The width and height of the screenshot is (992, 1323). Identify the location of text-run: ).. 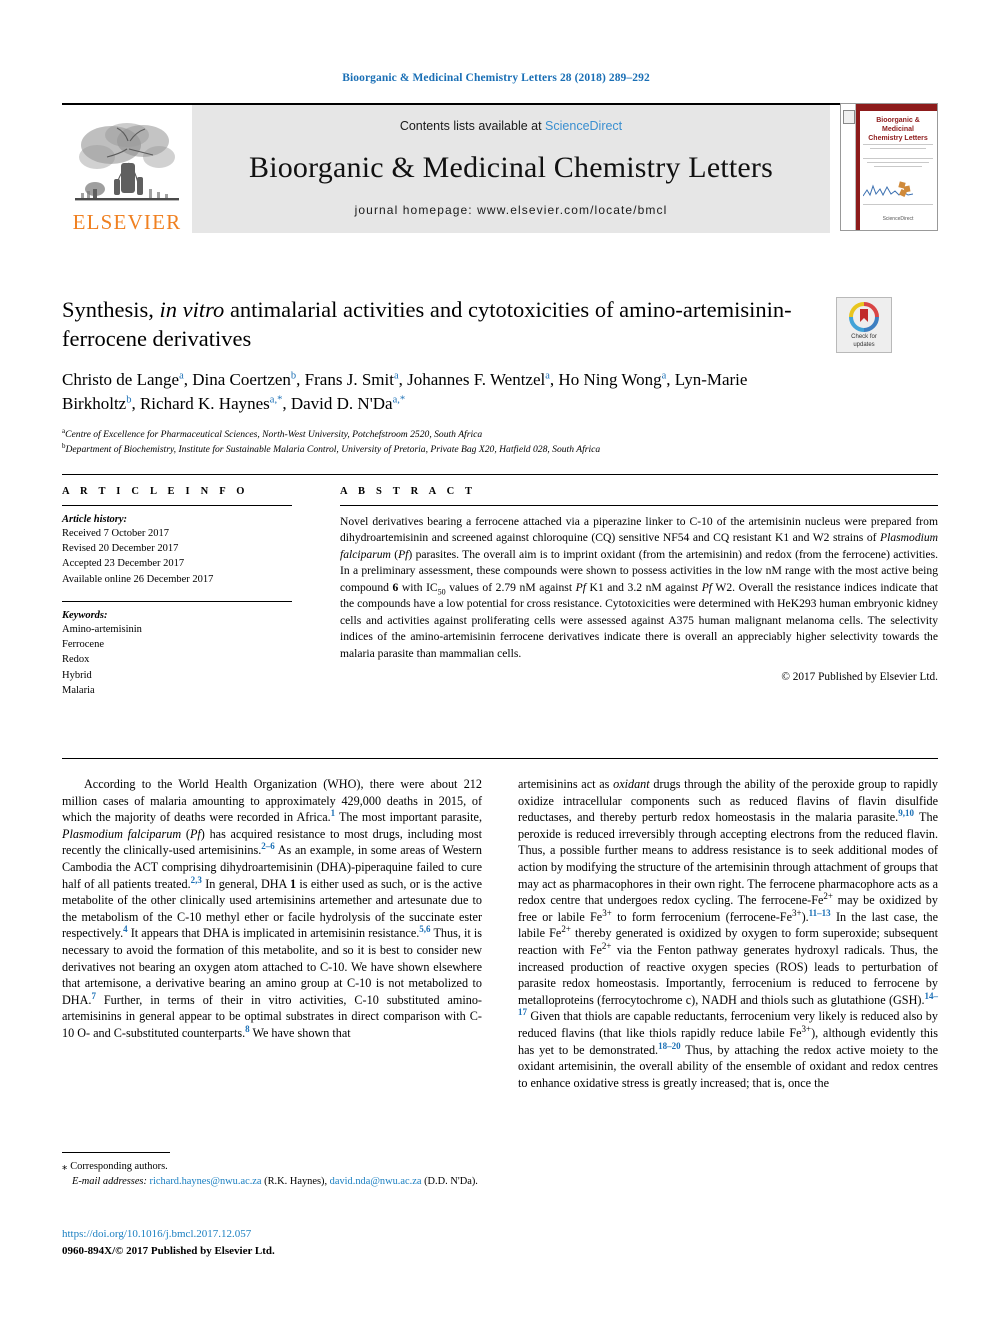
(805, 916).